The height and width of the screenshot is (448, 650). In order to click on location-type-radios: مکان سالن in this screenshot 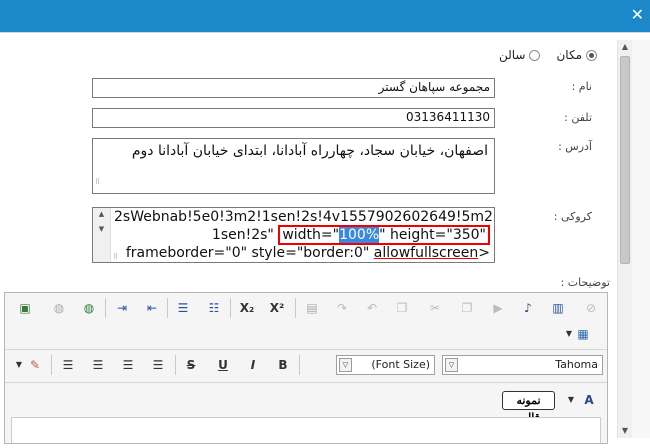, I will do `click(548, 55)`.